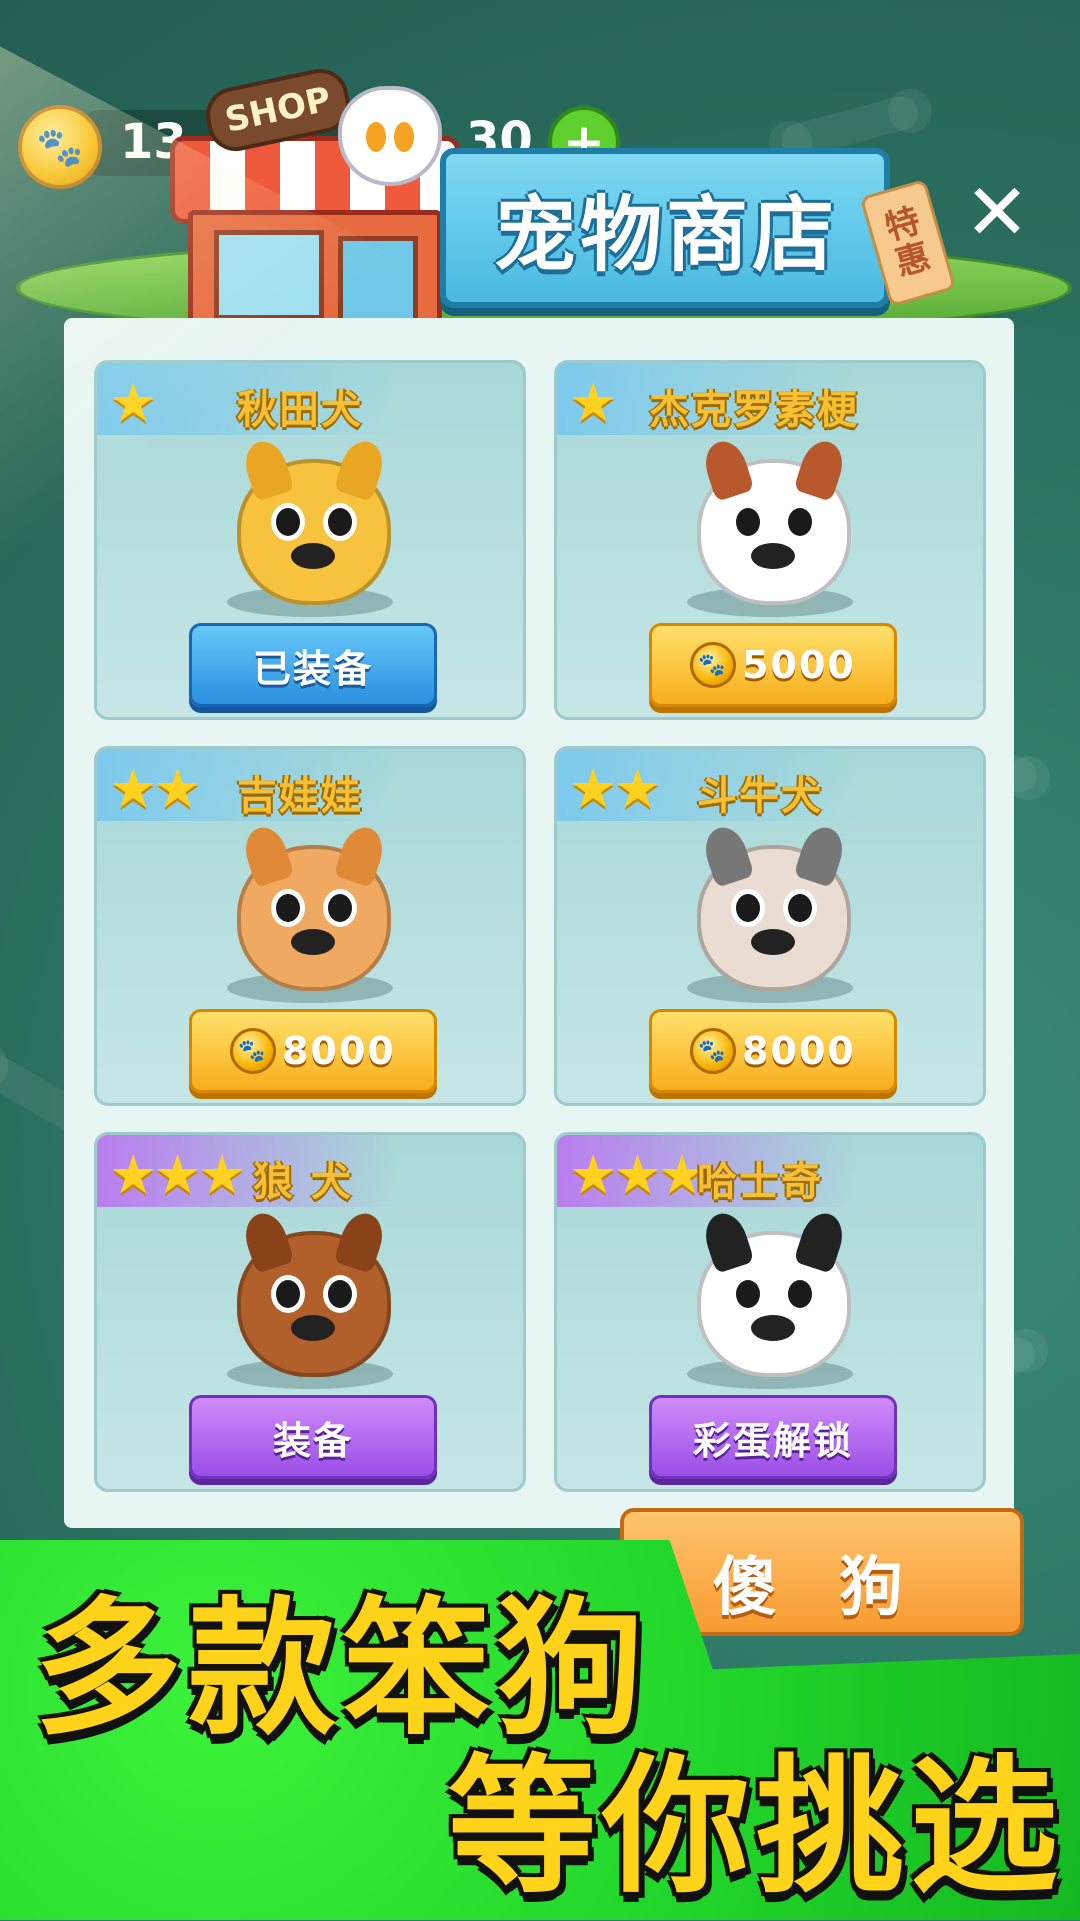  Describe the element at coordinates (314, 906) in the screenshot. I see `chihuahua-dog-icon` at that location.